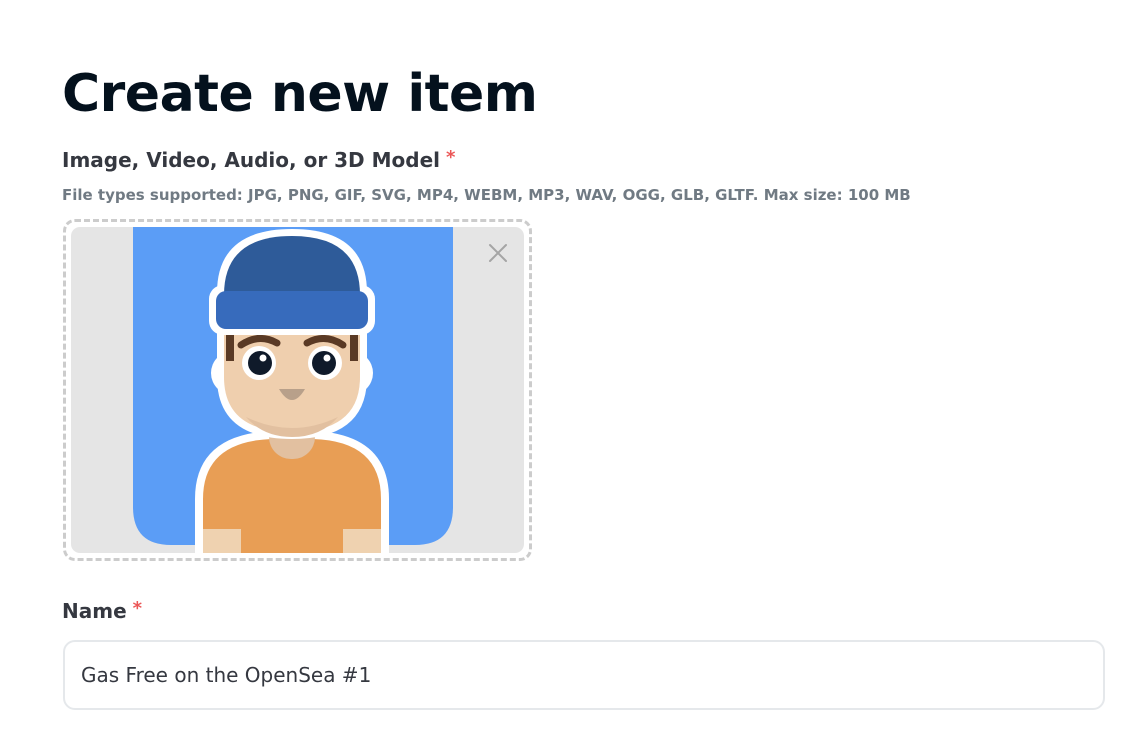 The width and height of the screenshot is (1142, 738). I want to click on name-input, so click(584, 675).